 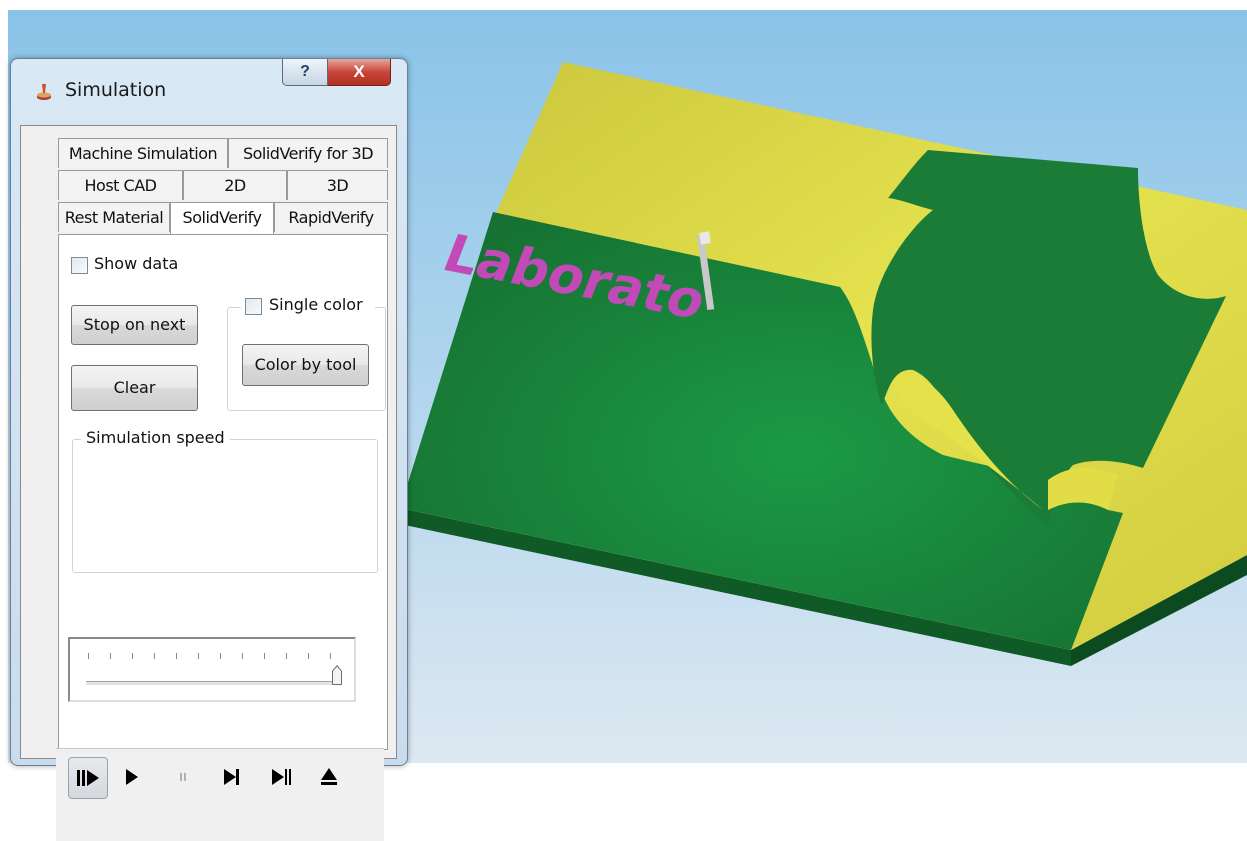 I want to click on step-play-button, so click(x=88, y=778).